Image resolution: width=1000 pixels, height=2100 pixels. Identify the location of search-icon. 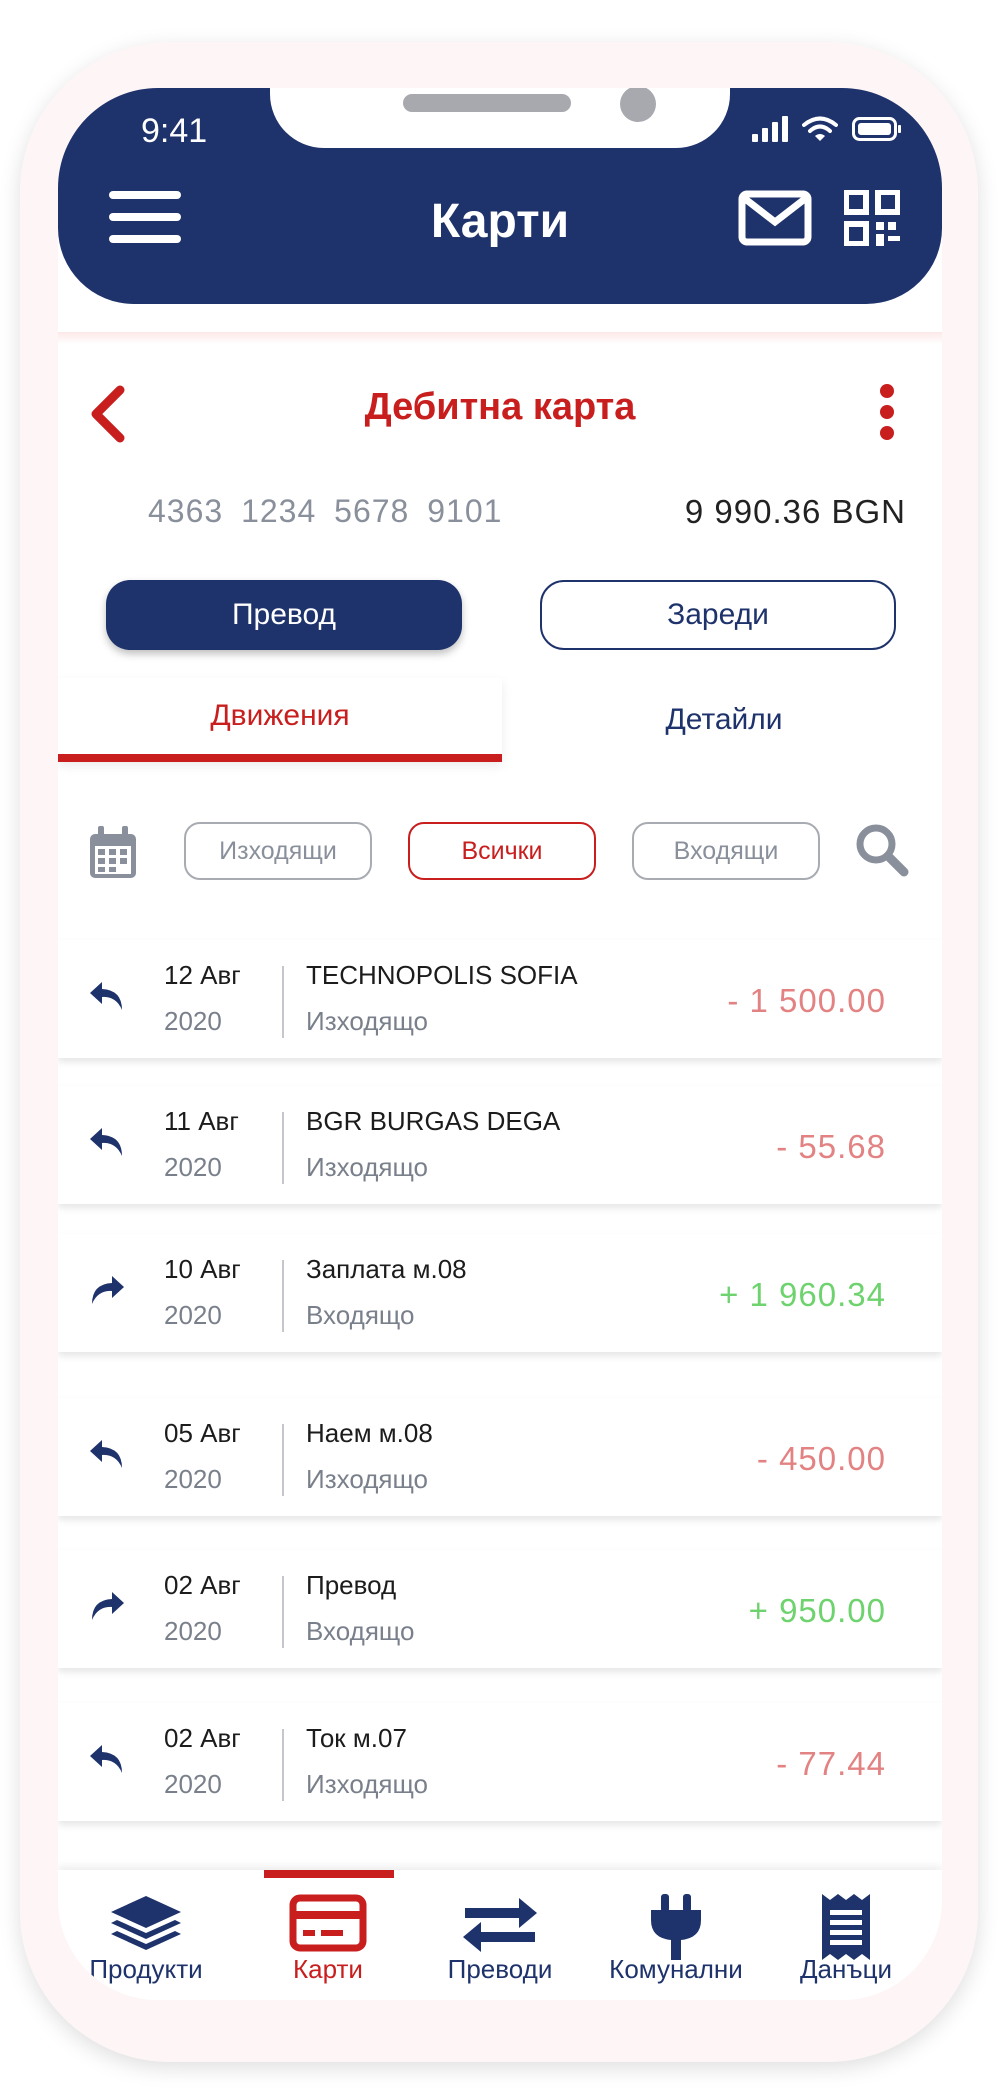
(882, 850).